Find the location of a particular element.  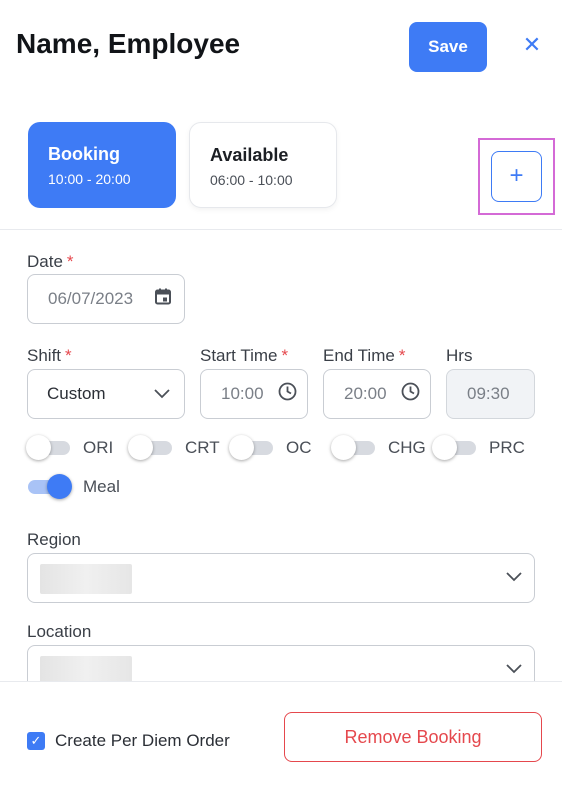

region-label: Region is located at coordinates (54, 539).